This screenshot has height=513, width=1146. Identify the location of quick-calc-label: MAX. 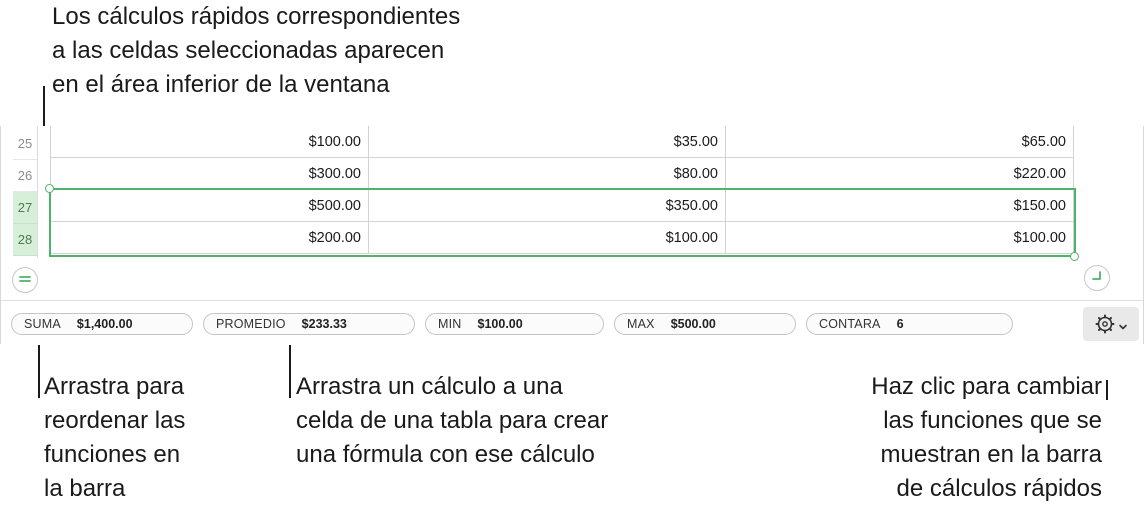
(641, 324).